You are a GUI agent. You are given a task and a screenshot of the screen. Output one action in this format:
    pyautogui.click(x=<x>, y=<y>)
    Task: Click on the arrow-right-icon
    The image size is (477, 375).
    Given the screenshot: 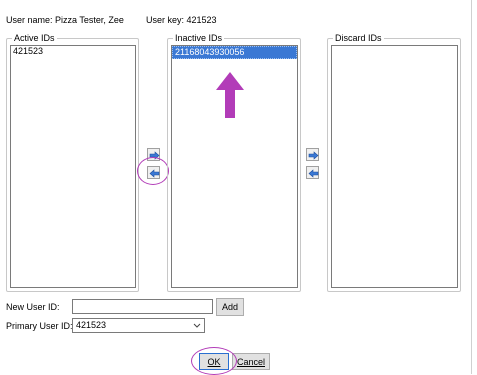 What is the action you would take?
    pyautogui.click(x=313, y=155)
    